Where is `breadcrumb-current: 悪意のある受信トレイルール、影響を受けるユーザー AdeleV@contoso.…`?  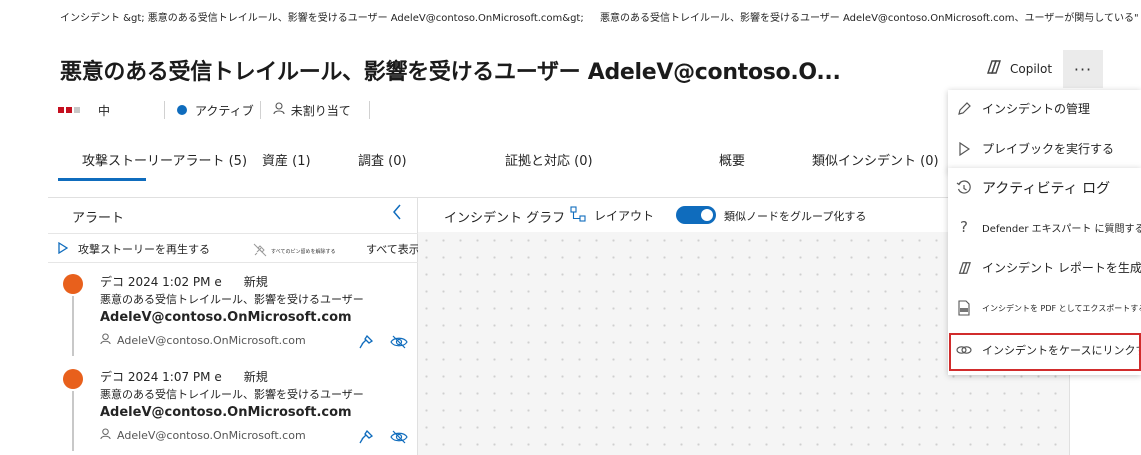 breadcrumb-current: 悪意のある受信トレイルール、影響を受けるユーザー AdeleV@contoso.… is located at coordinates (869, 18).